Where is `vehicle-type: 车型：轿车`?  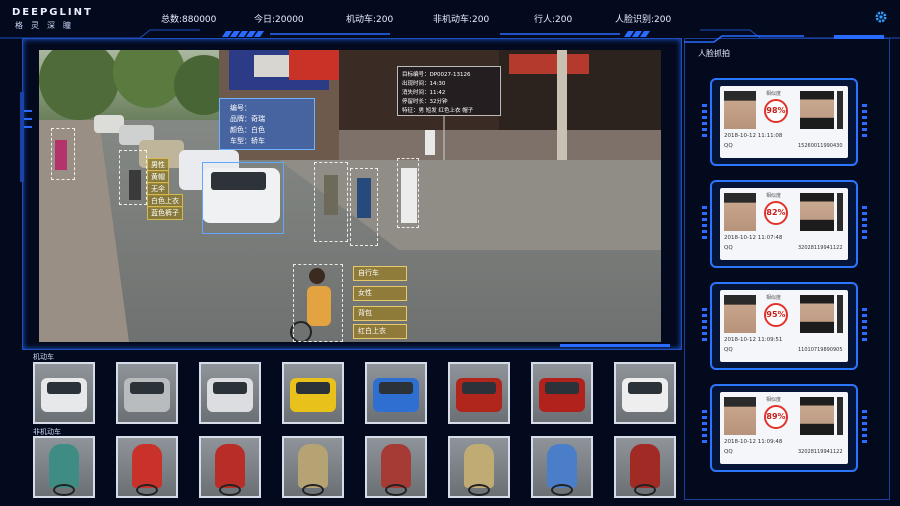 vehicle-type: 车型：轿车 is located at coordinates (247, 141).